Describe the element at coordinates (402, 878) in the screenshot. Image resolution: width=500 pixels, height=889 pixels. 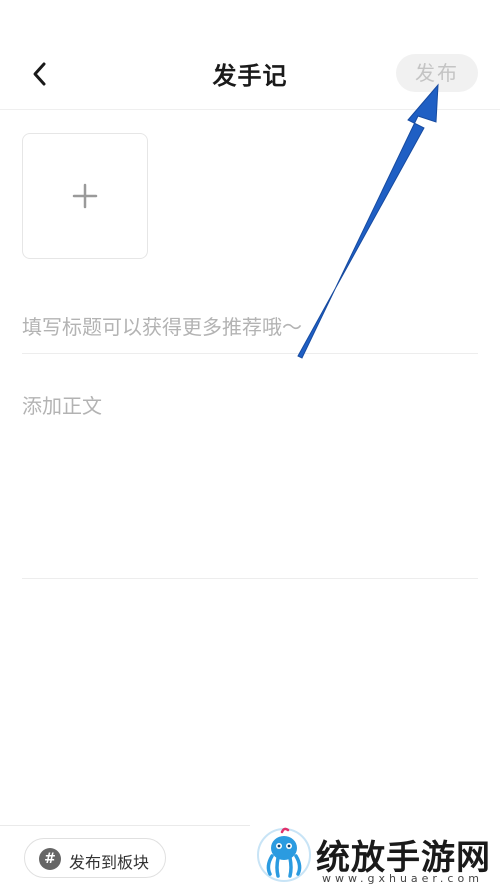
I see `watermark-url: www.gxhuaer.com` at that location.